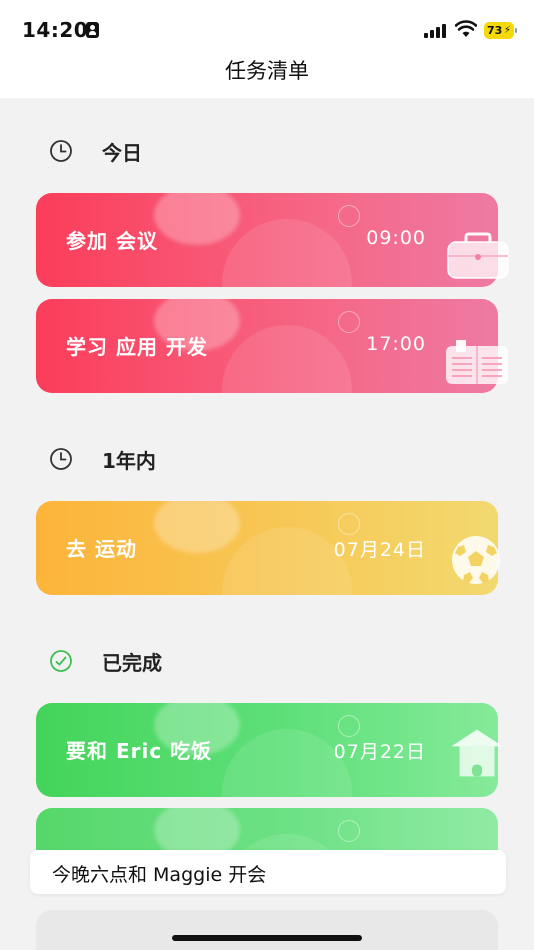 The height and width of the screenshot is (950, 534). Describe the element at coordinates (267, 750) in the screenshot. I see `task-card-dinner: 要和 Eric 吃饭 07月22日` at that location.